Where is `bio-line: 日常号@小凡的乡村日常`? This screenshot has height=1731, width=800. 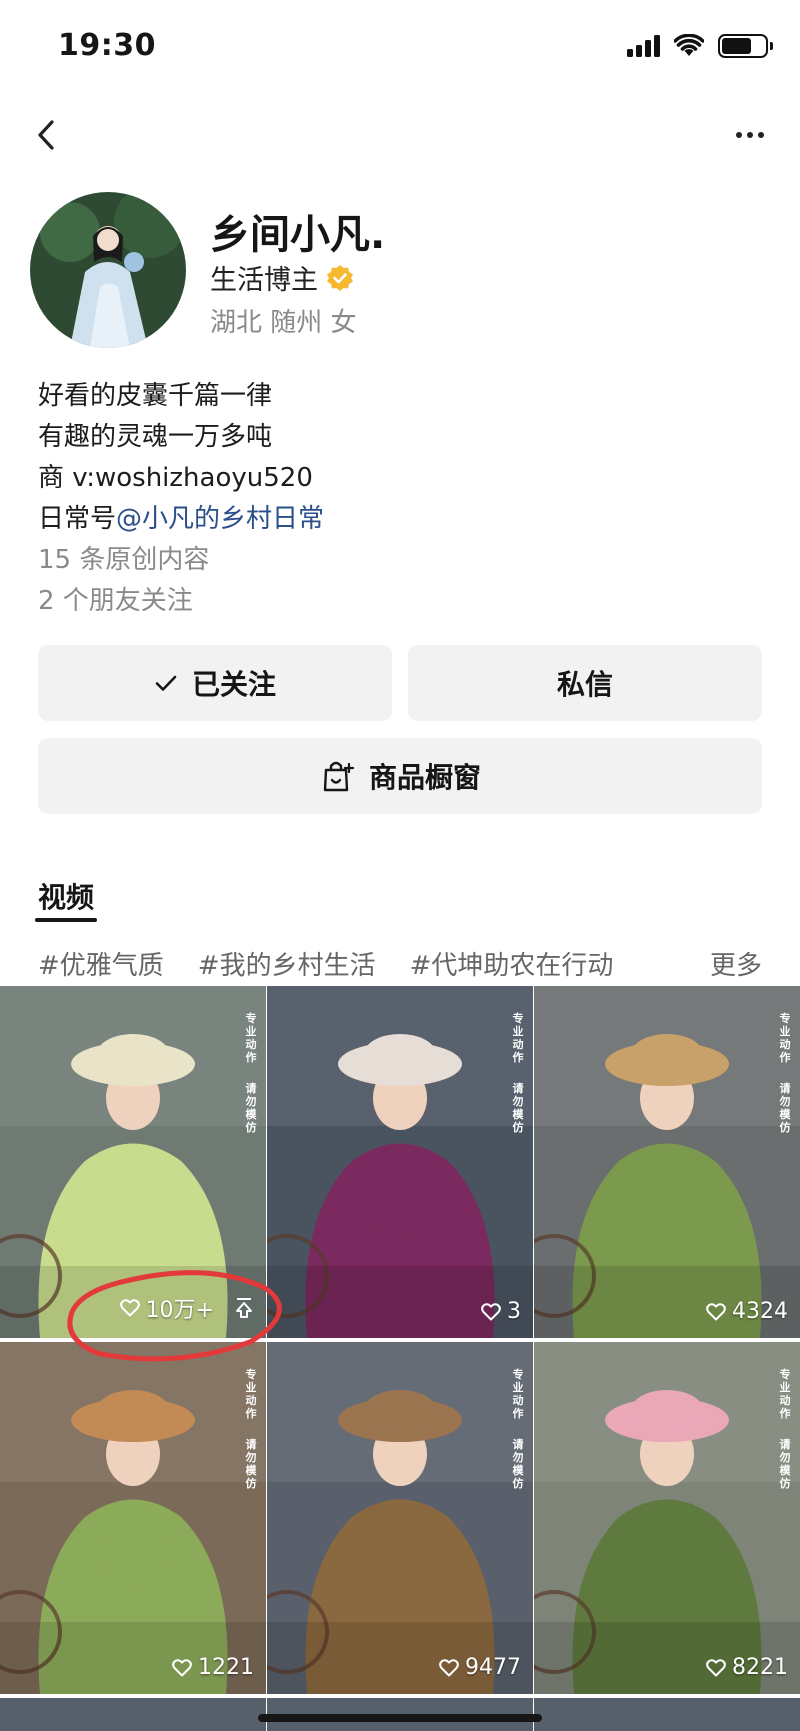 bio-line: 日常号@小凡的乡村日常 is located at coordinates (181, 519).